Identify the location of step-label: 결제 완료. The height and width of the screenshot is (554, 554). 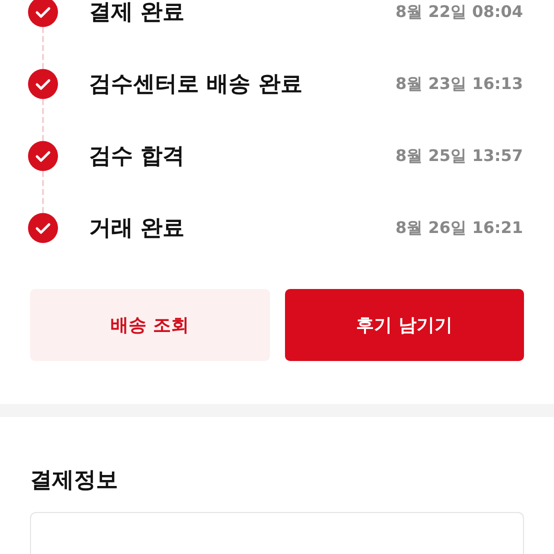
(137, 13).